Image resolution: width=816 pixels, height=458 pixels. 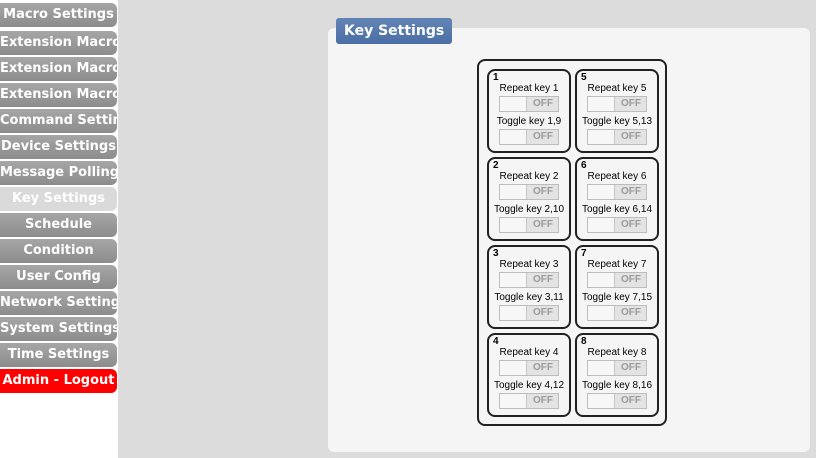 What do you see at coordinates (617, 401) in the screenshot?
I see `toggle-key-8-toggle: OFF` at bounding box center [617, 401].